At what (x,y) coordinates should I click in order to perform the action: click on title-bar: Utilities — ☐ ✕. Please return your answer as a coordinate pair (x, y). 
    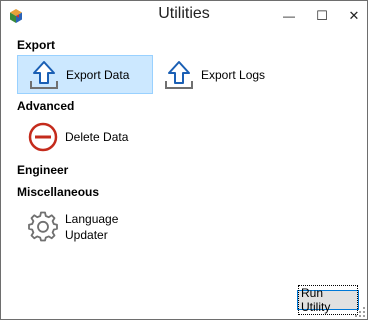
    Looking at the image, I should click on (184, 16).